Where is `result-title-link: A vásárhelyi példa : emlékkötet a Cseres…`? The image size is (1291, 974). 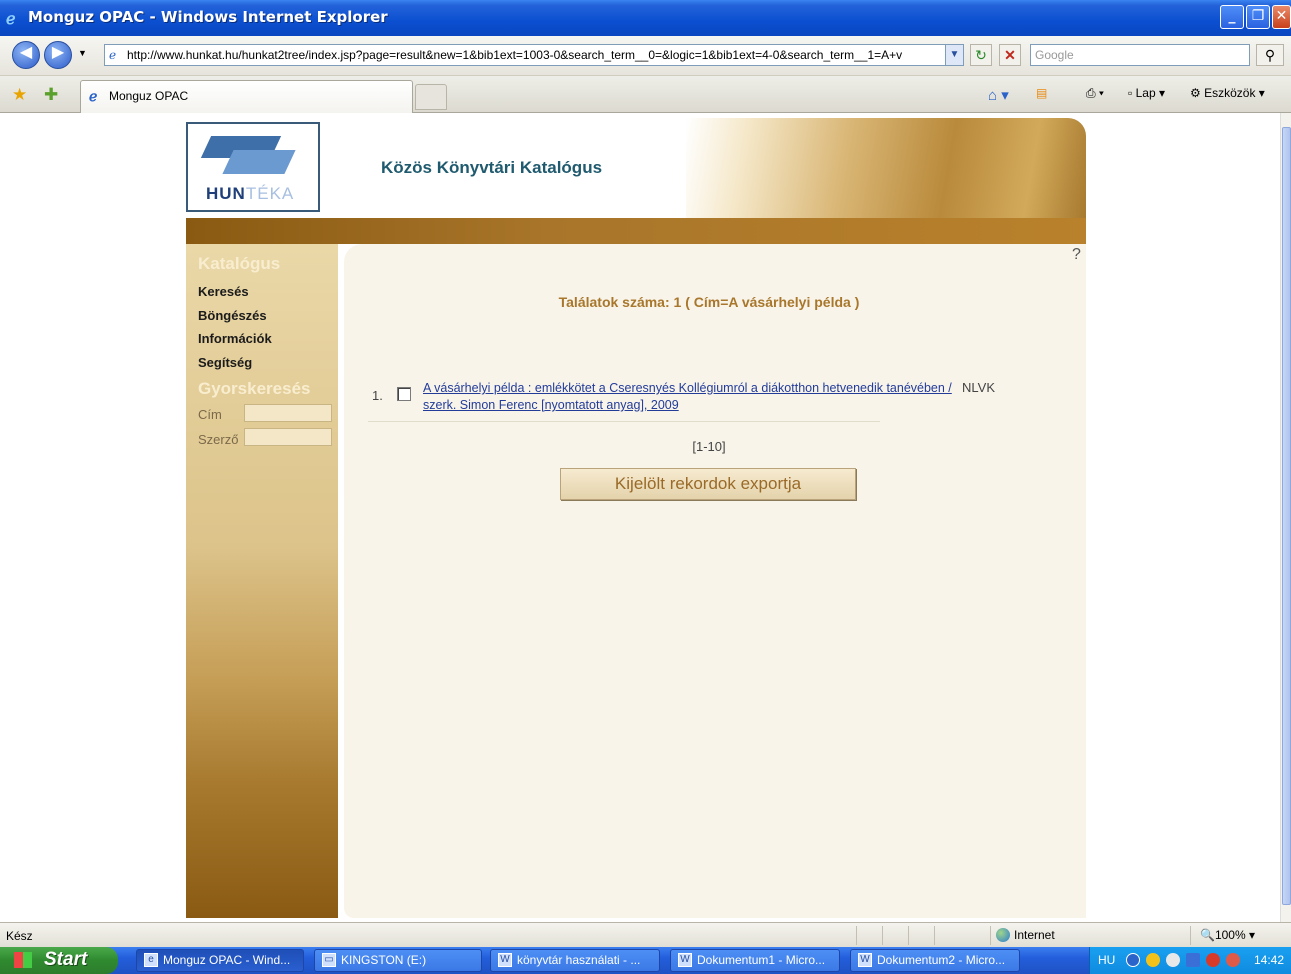
result-title-link: A vásárhelyi példa : emlékkötet a Cseres… is located at coordinates (688, 397).